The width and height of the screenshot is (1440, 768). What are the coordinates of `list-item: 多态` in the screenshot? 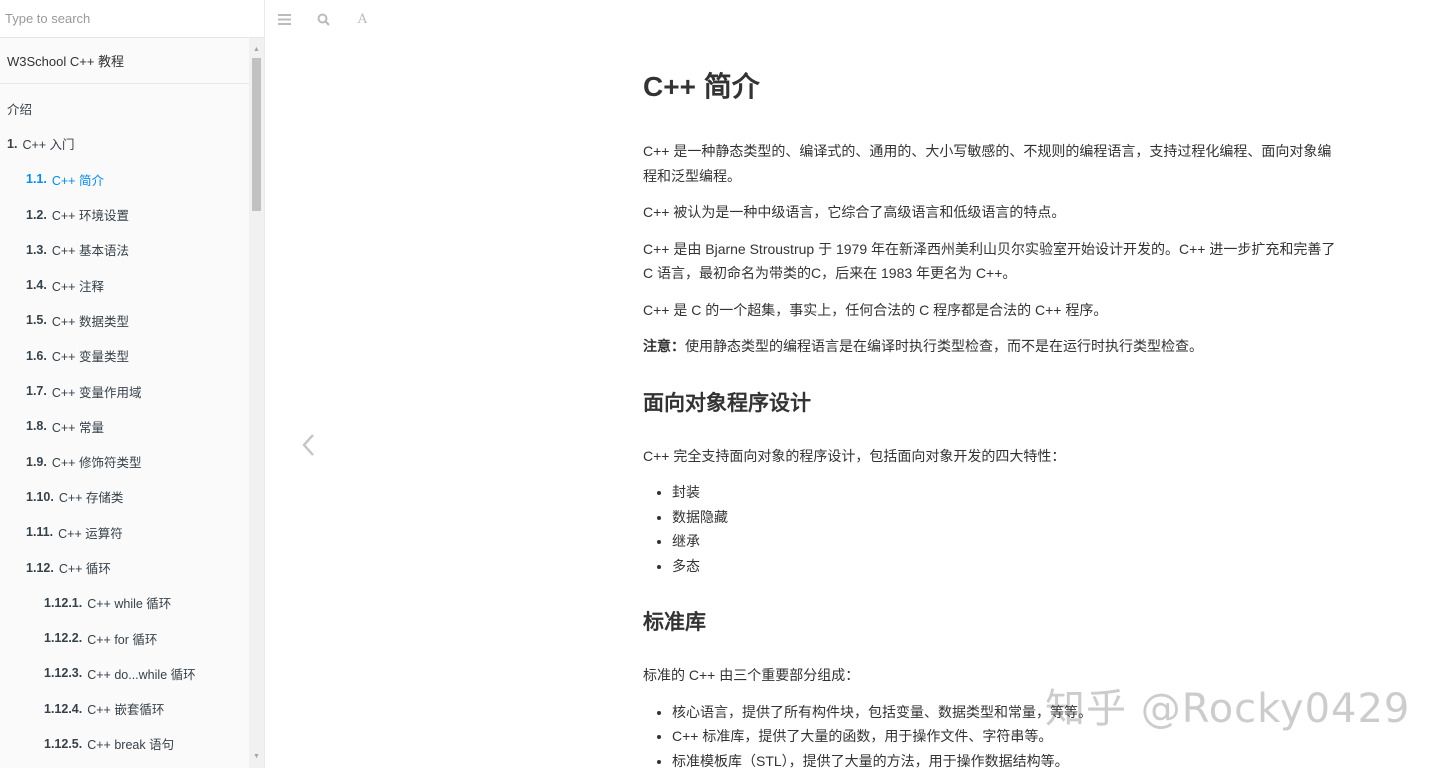 It's located at (1007, 566).